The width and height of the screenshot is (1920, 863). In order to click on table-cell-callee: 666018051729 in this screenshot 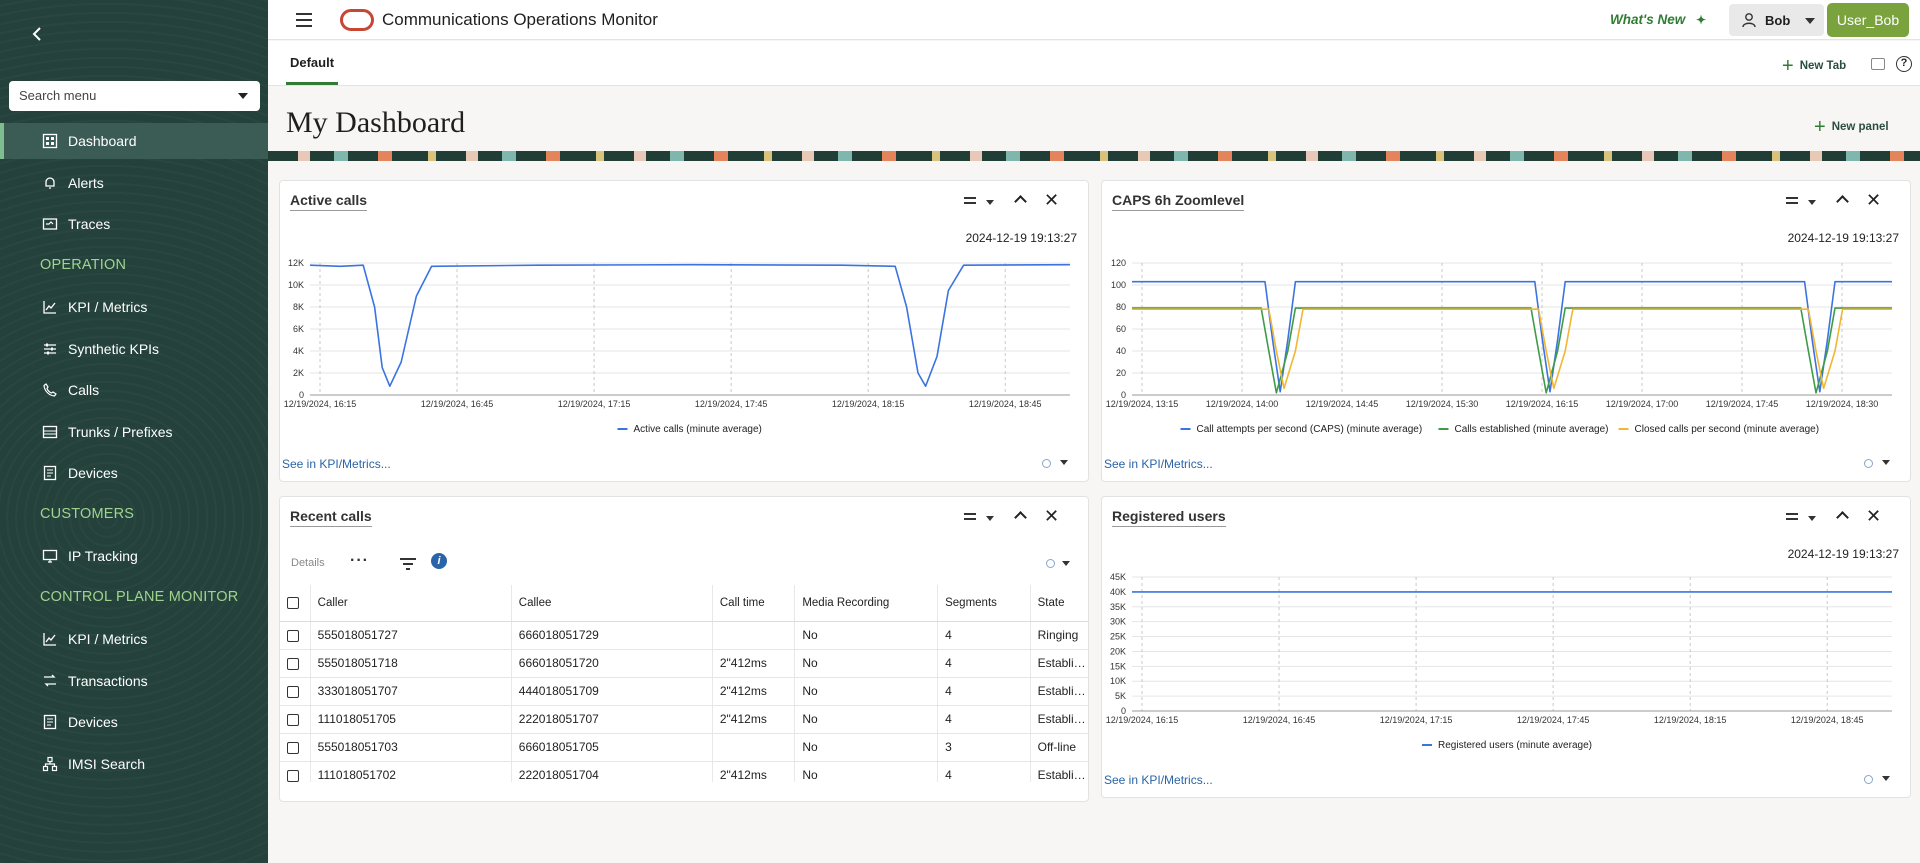, I will do `click(612, 635)`.